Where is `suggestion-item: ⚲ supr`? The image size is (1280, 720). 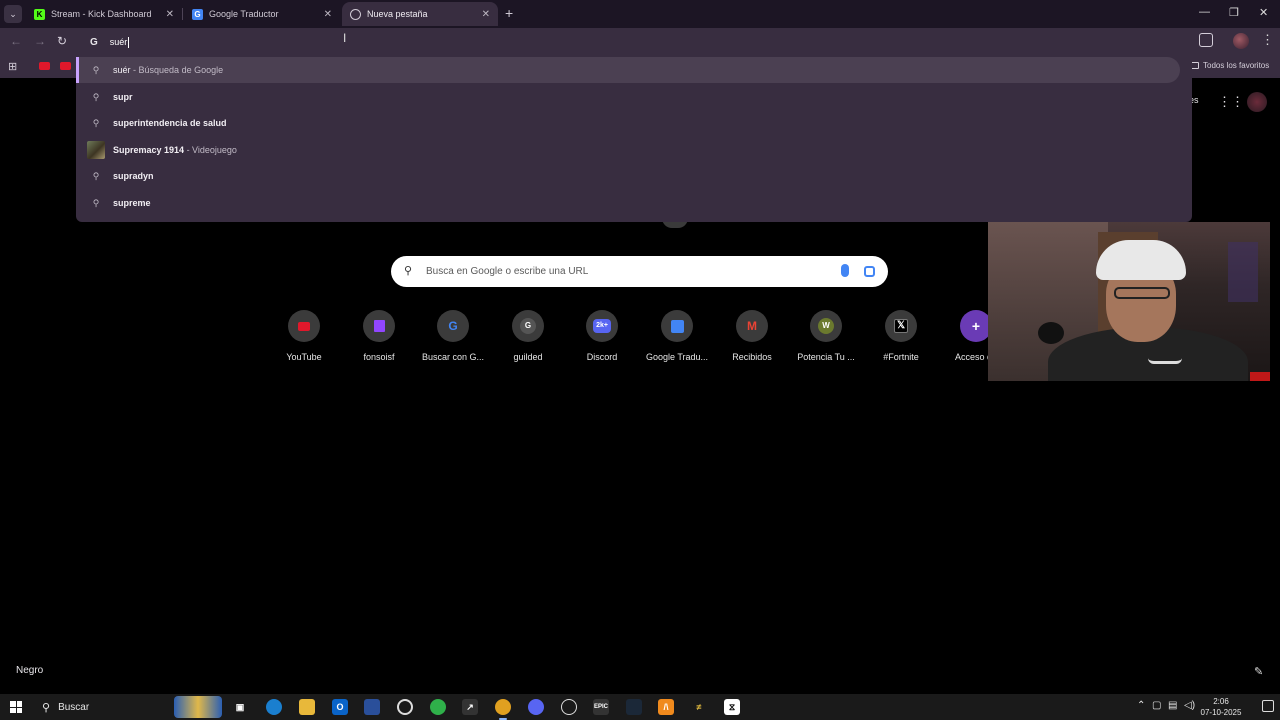
suggestion-item: ⚲ supr is located at coordinates (628, 97).